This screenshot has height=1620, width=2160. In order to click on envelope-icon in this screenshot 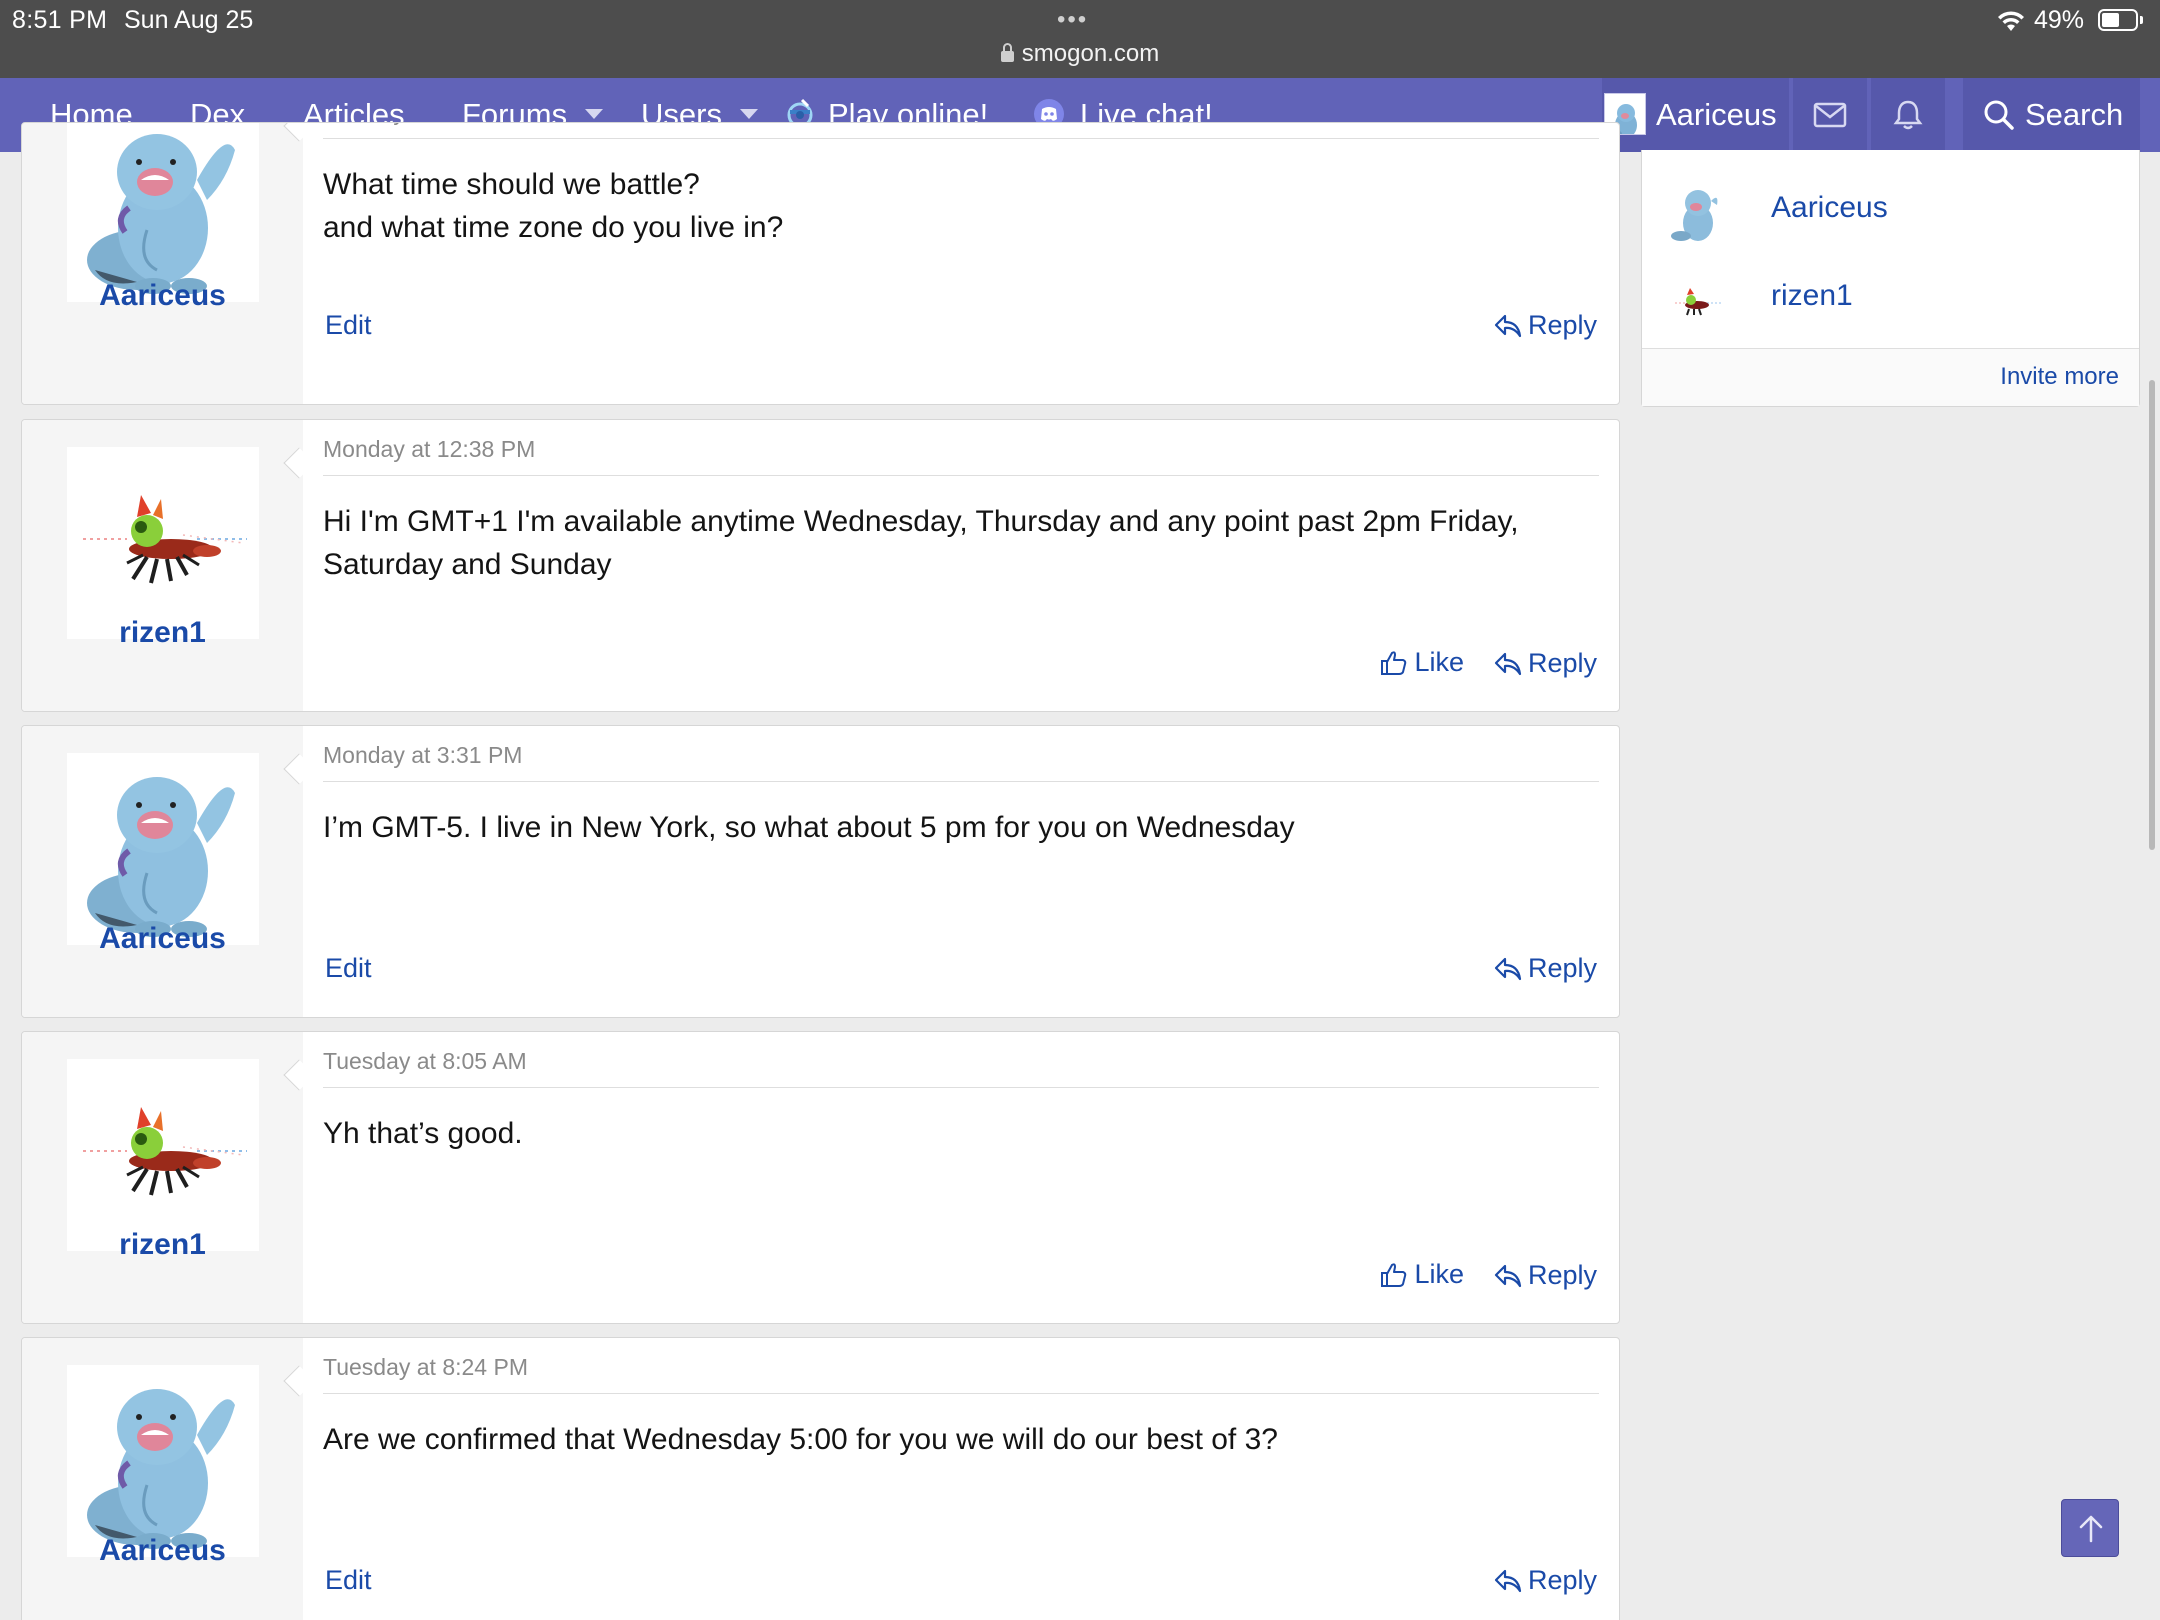, I will do `click(1830, 115)`.